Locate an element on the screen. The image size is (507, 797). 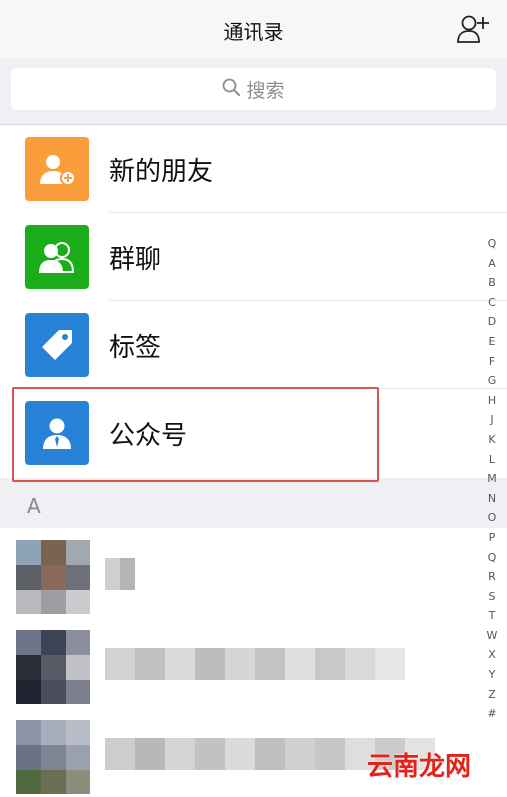
index-letter: H is located at coordinates (492, 401).